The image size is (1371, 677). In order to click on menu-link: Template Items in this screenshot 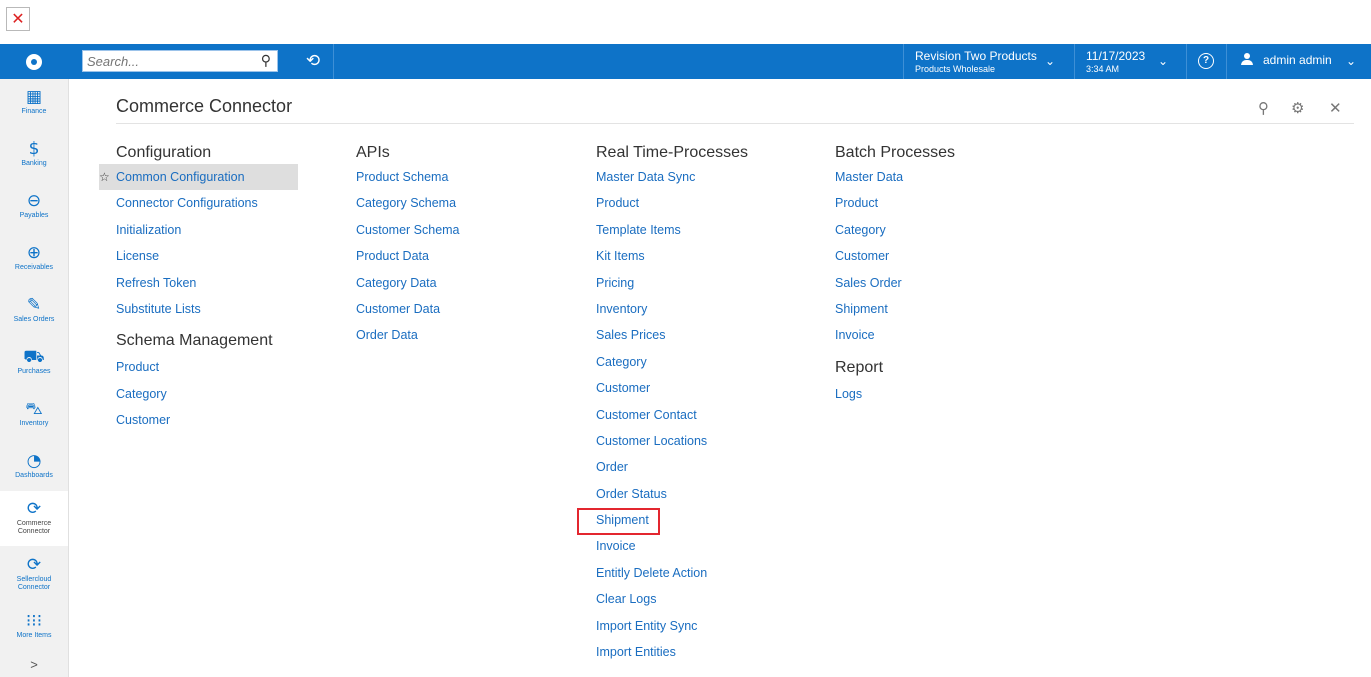, I will do `click(672, 230)`.